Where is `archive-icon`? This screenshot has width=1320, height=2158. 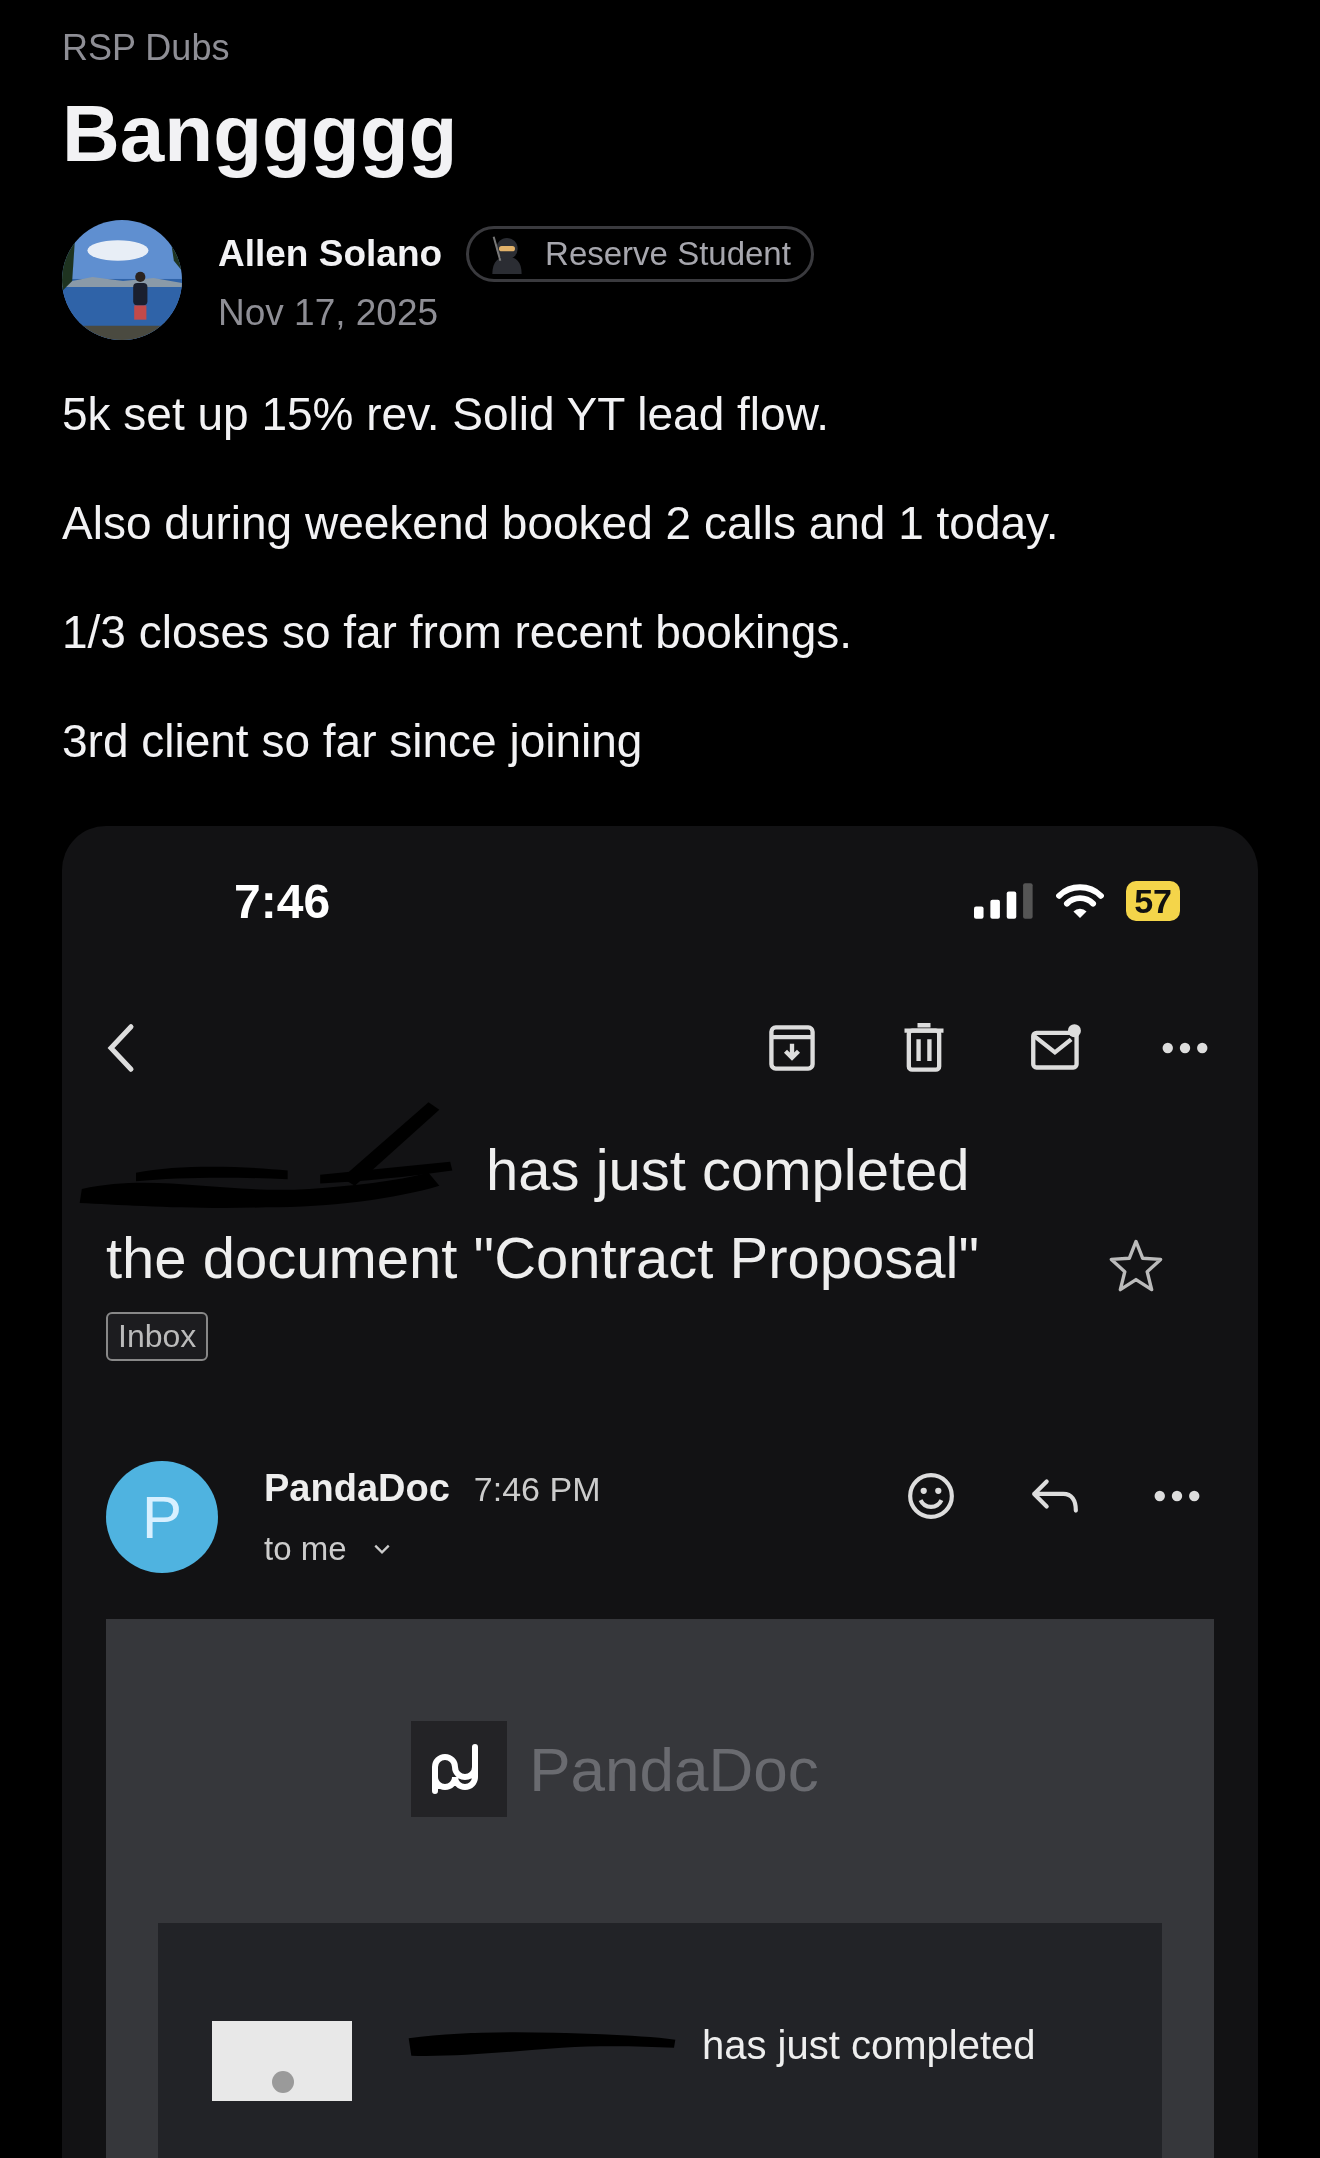 archive-icon is located at coordinates (792, 1048).